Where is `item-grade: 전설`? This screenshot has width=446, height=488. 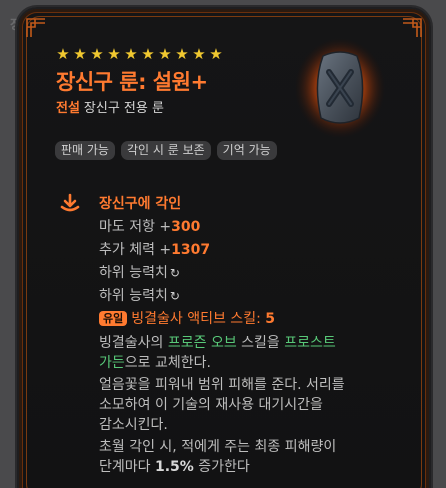 item-grade: 전설 is located at coordinates (68, 108).